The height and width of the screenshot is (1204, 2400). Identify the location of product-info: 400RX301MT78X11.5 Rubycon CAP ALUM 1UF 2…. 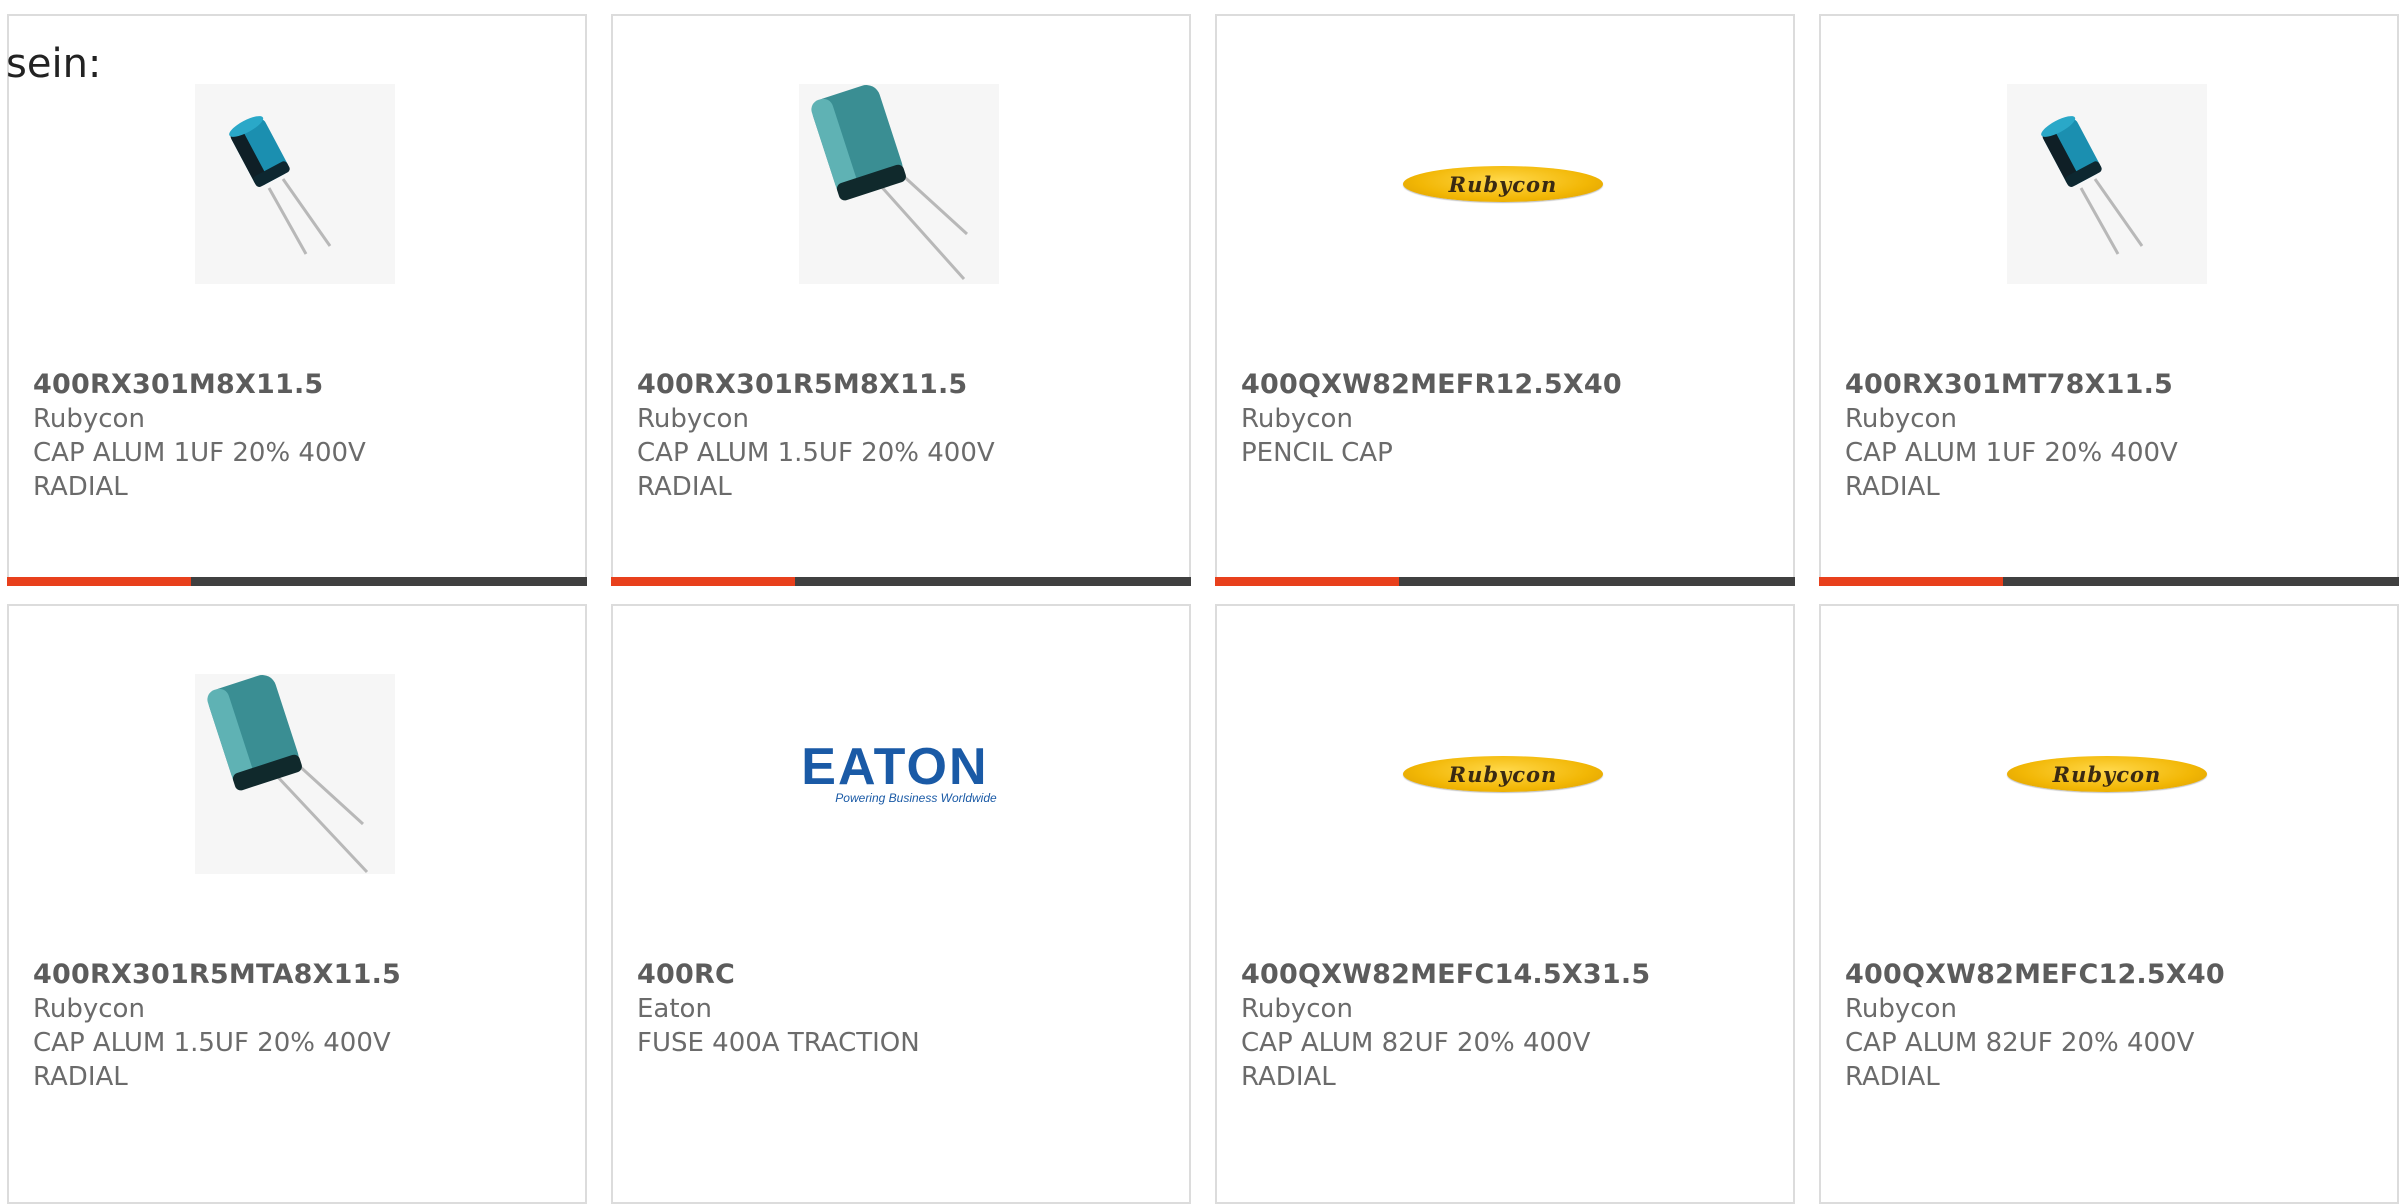
(2111, 436).